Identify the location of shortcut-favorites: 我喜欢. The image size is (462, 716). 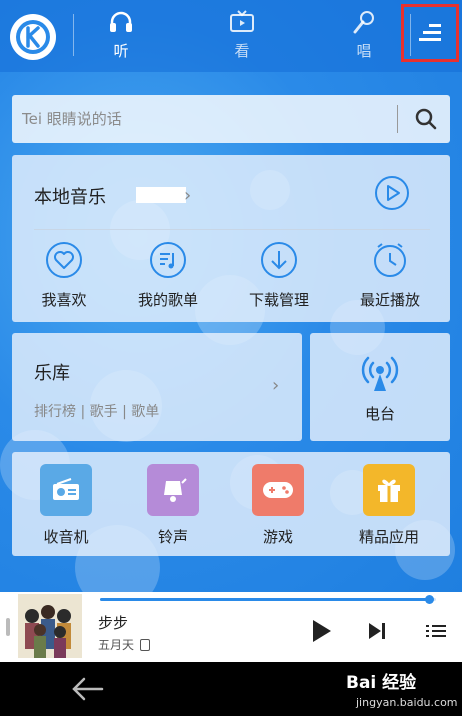
(64, 275).